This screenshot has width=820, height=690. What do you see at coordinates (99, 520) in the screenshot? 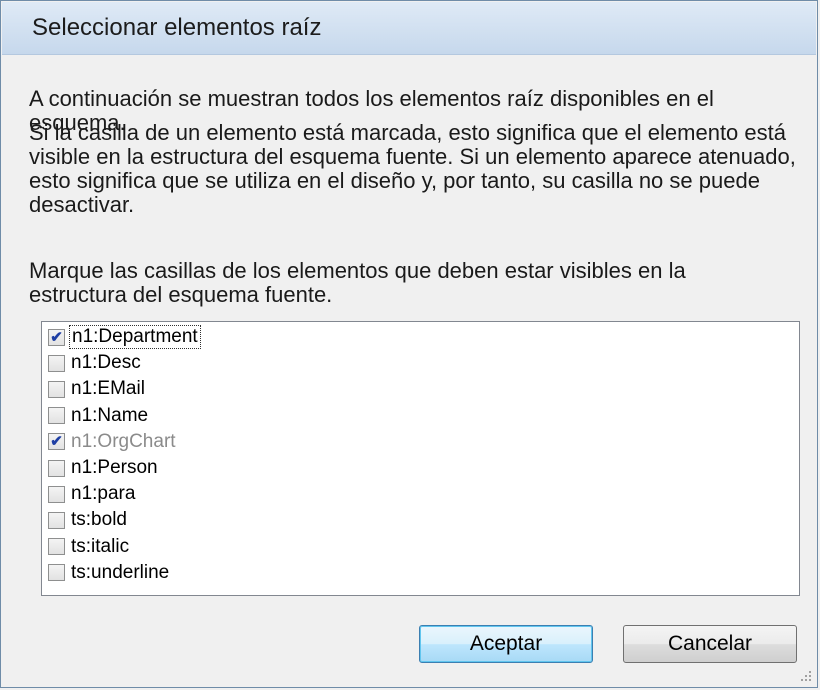
I see `list-item-label: ts:bold` at bounding box center [99, 520].